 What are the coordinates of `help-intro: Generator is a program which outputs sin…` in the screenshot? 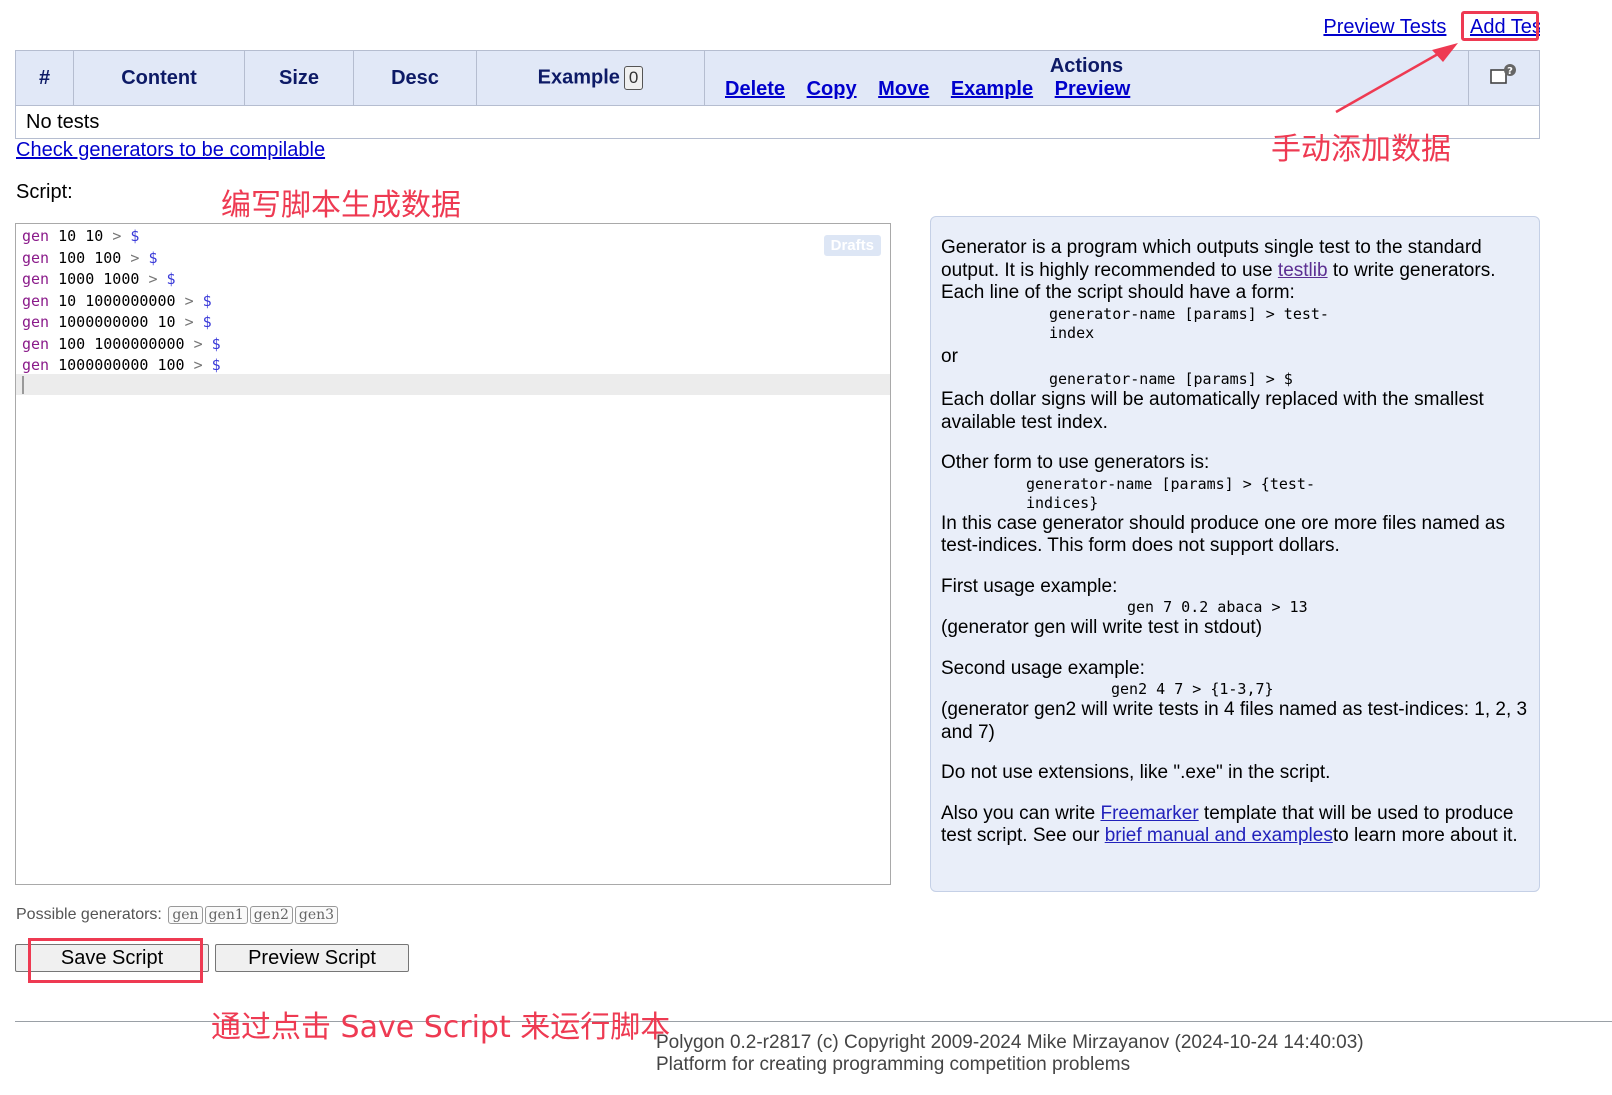 It's located at (1235, 259).